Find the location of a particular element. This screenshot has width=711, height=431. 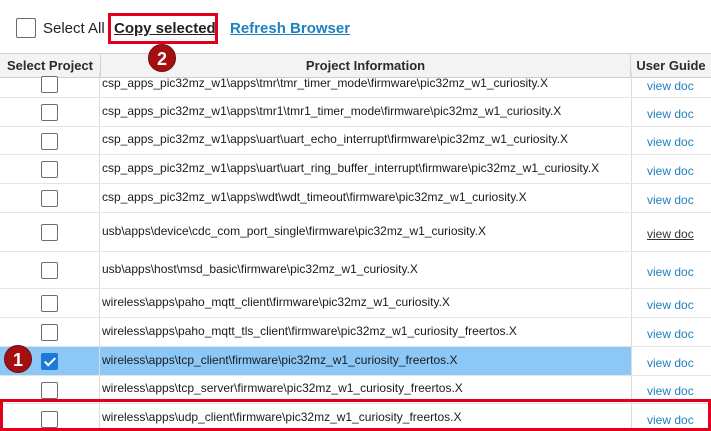

step-badge-1: 1 is located at coordinates (18, 359).